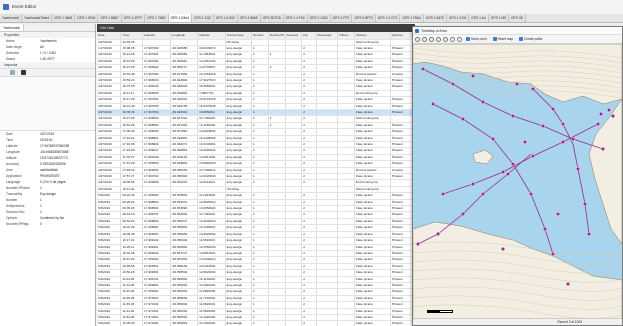 Image resolution: width=623 pixels, height=326 pixels. I want to click on column-header: NumberOf, so click(277, 36).